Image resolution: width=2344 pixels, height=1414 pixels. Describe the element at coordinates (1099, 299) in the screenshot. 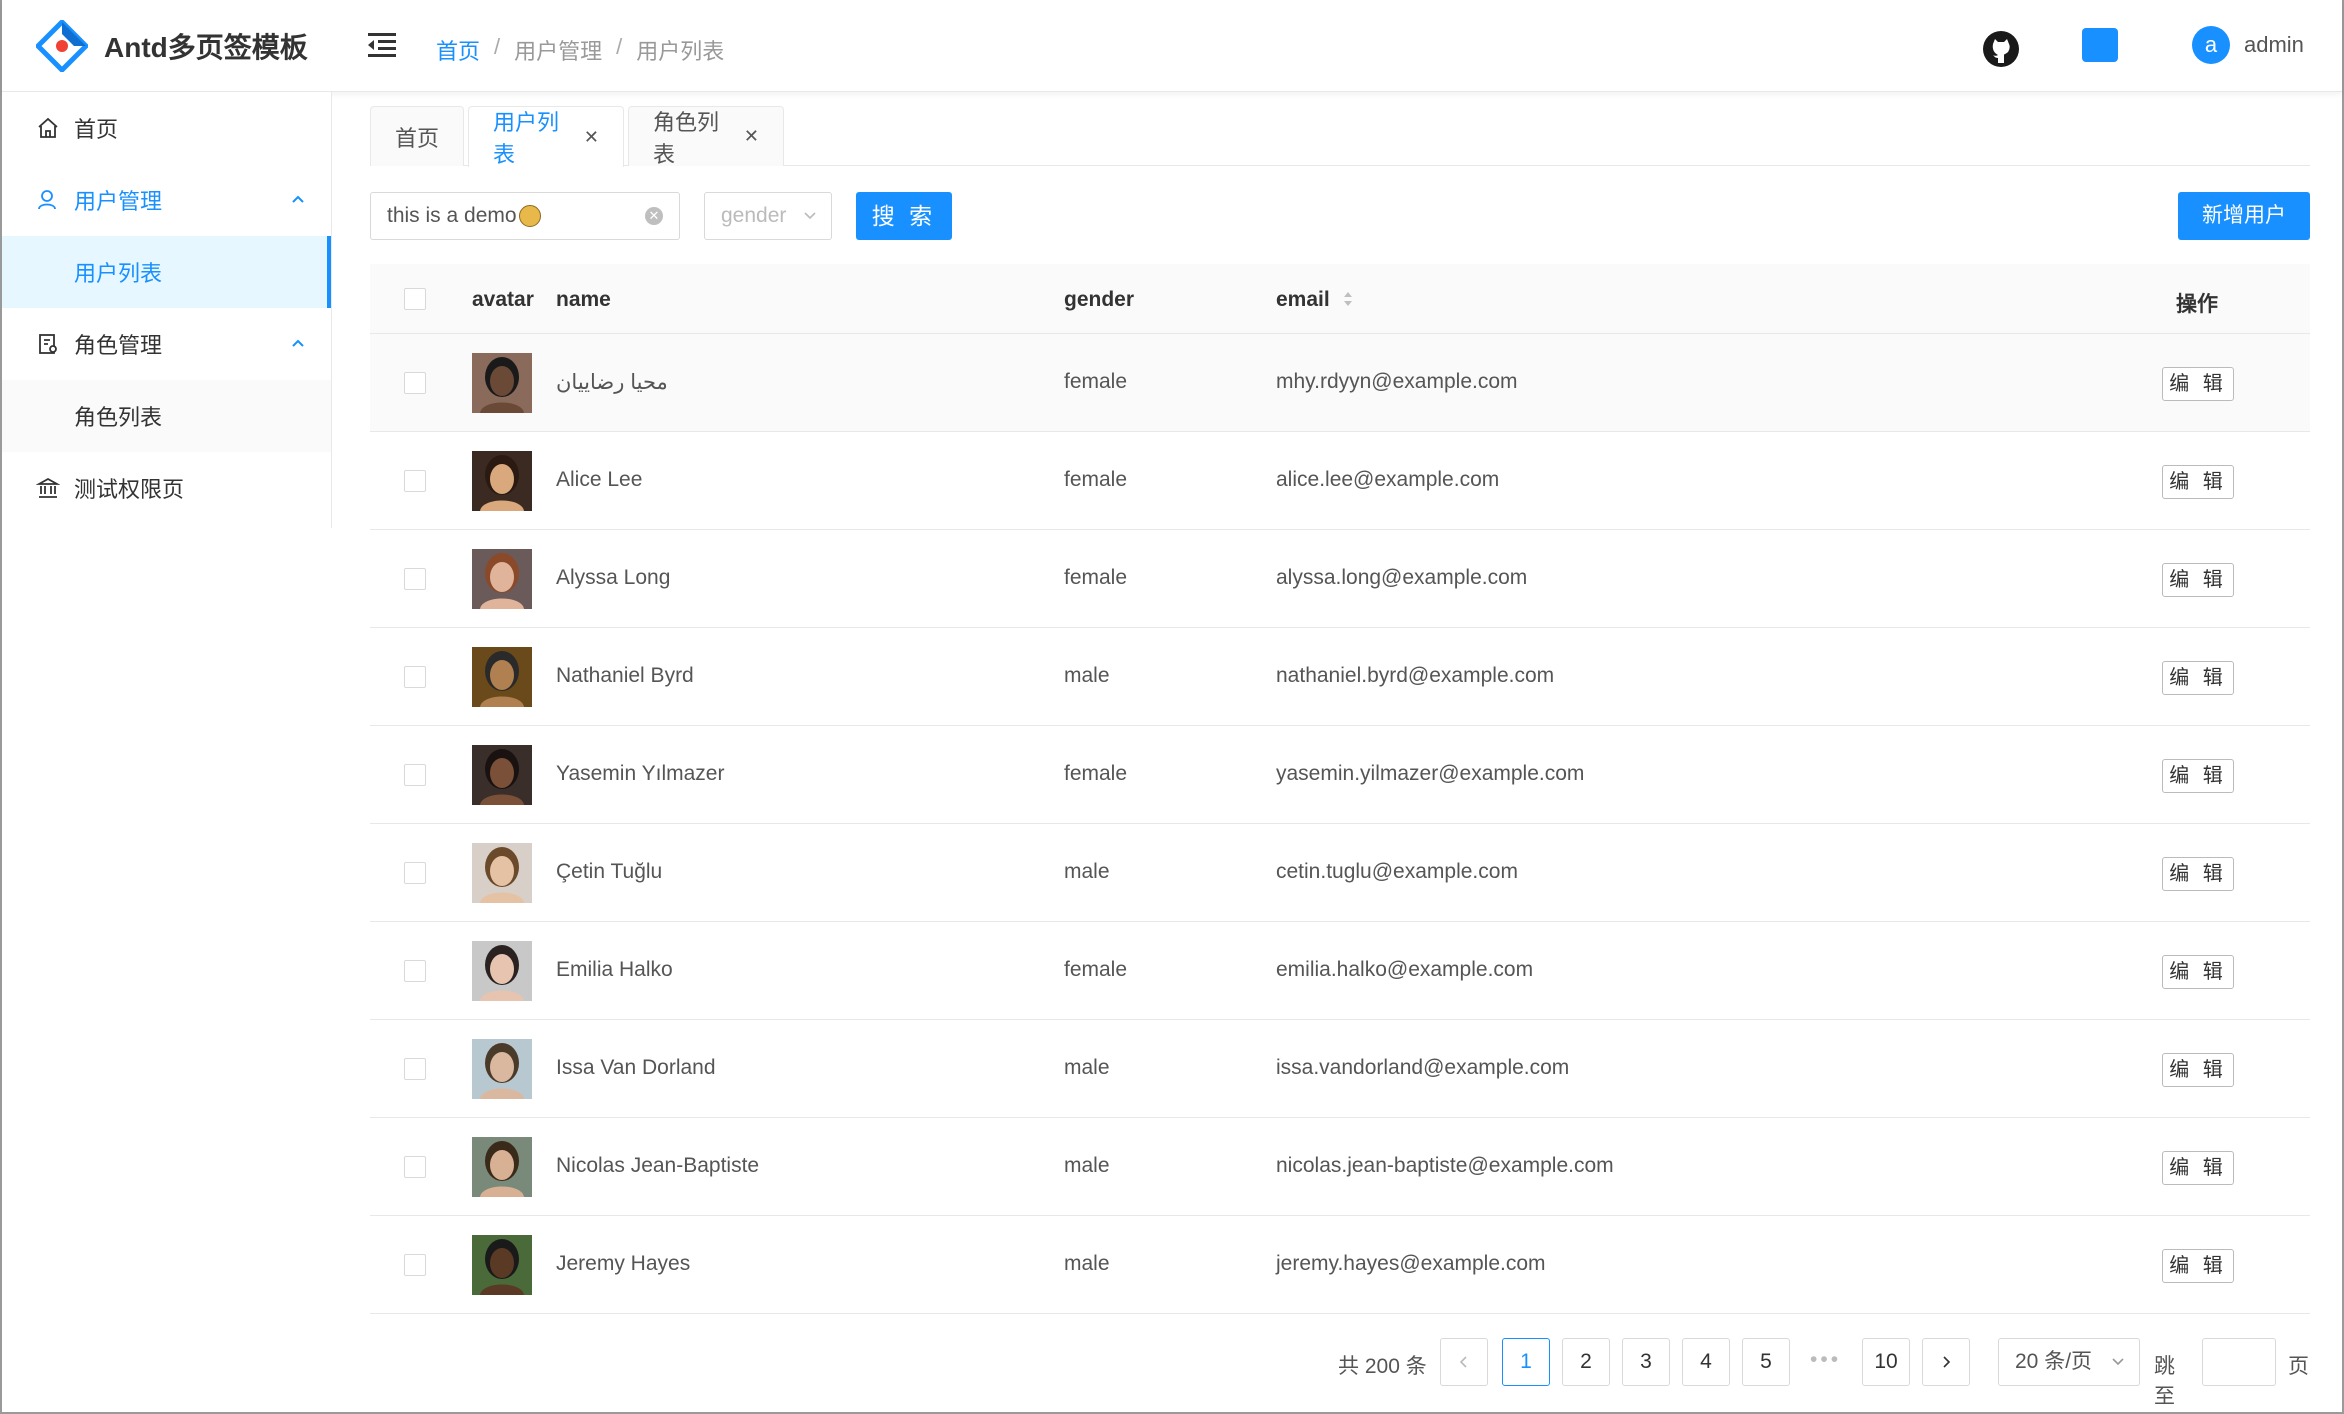

I see `column-header-gender: gender` at that location.